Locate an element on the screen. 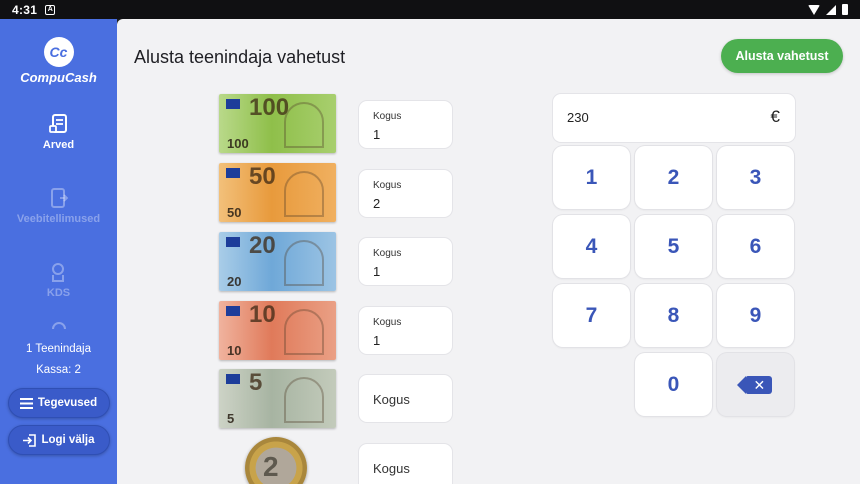  signal-icon is located at coordinates (831, 9).